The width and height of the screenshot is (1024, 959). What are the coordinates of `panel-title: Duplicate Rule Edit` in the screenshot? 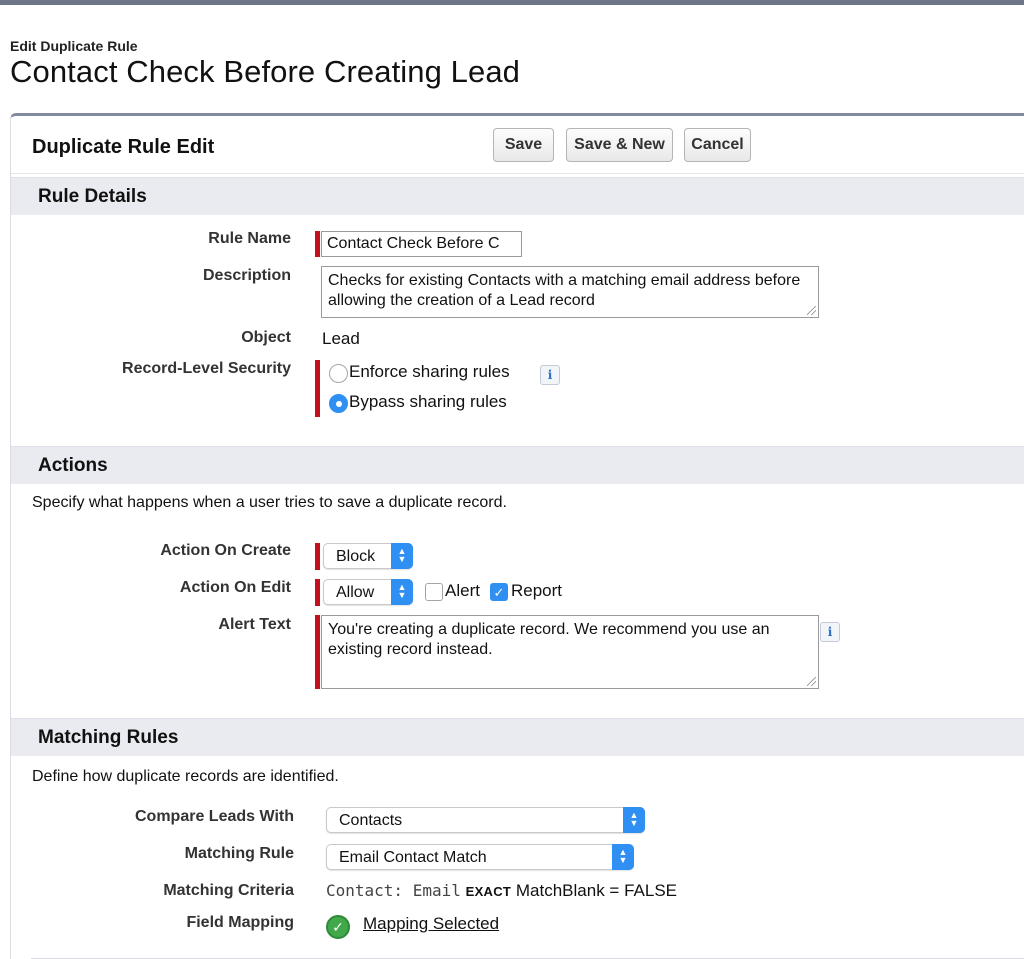 It's located at (123, 147).